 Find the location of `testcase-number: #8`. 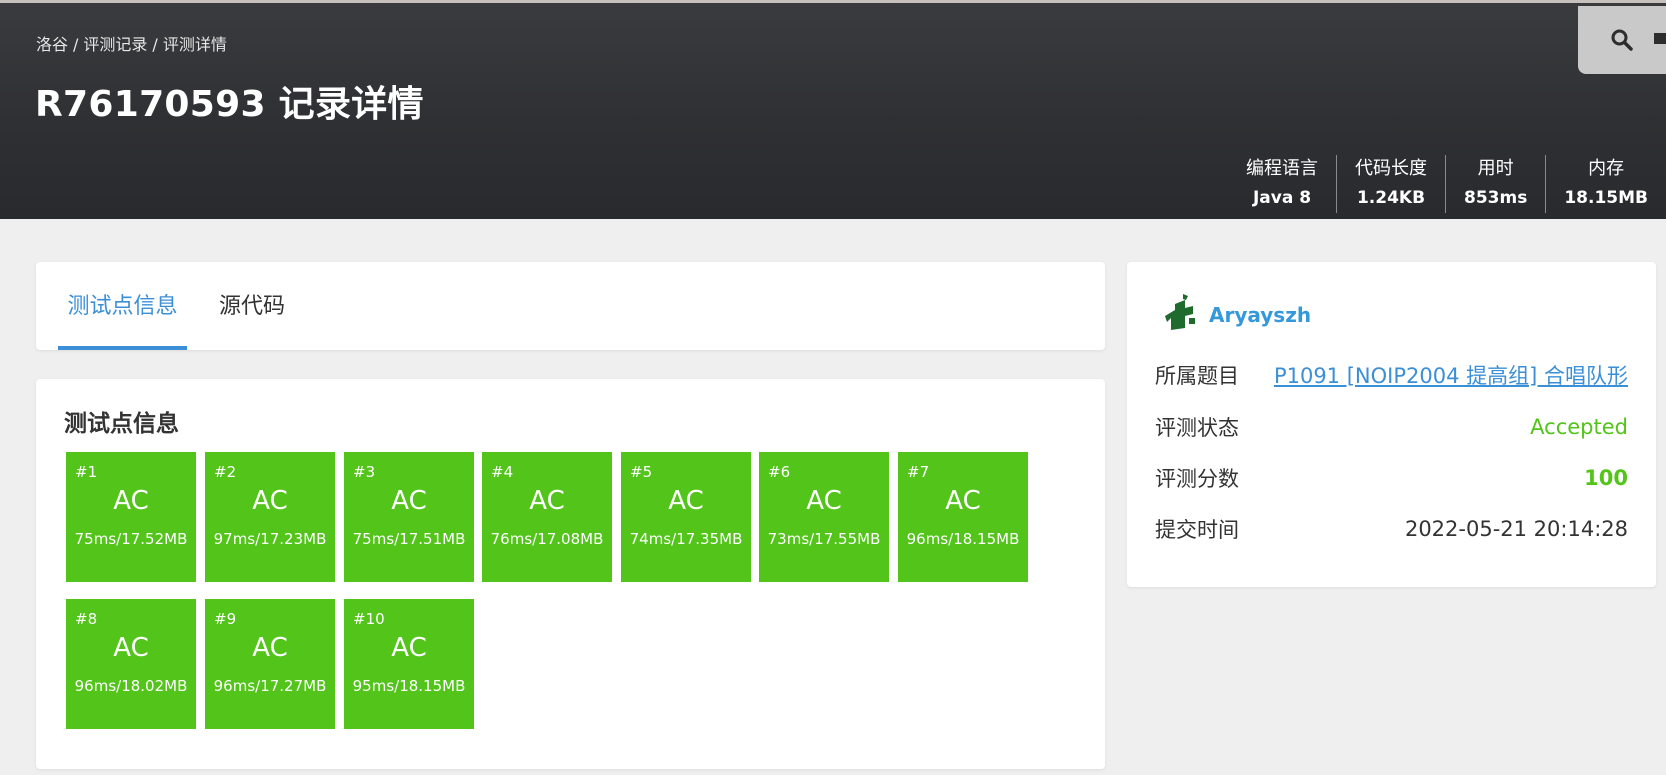

testcase-number: #8 is located at coordinates (86, 619).